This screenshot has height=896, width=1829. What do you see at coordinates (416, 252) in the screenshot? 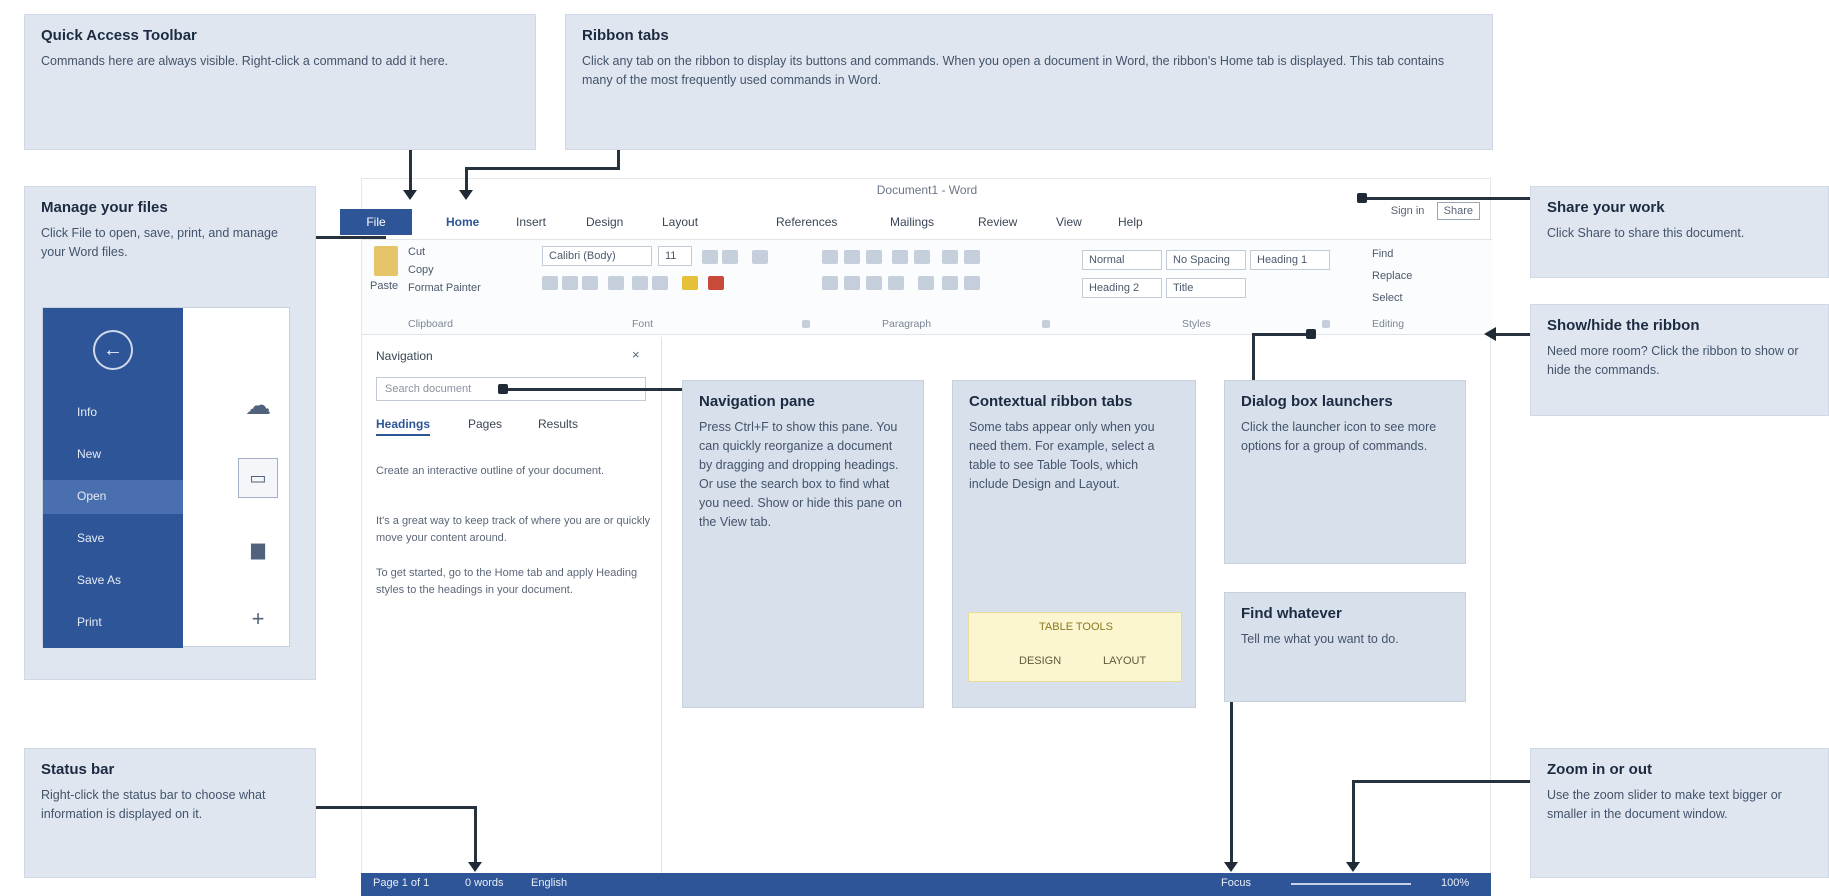
I see `cut-button: Cut` at bounding box center [416, 252].